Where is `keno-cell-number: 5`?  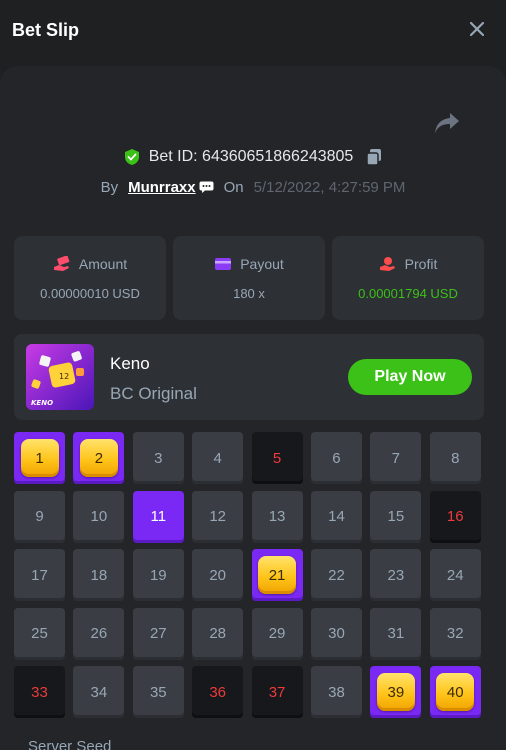 keno-cell-number: 5 is located at coordinates (277, 458).